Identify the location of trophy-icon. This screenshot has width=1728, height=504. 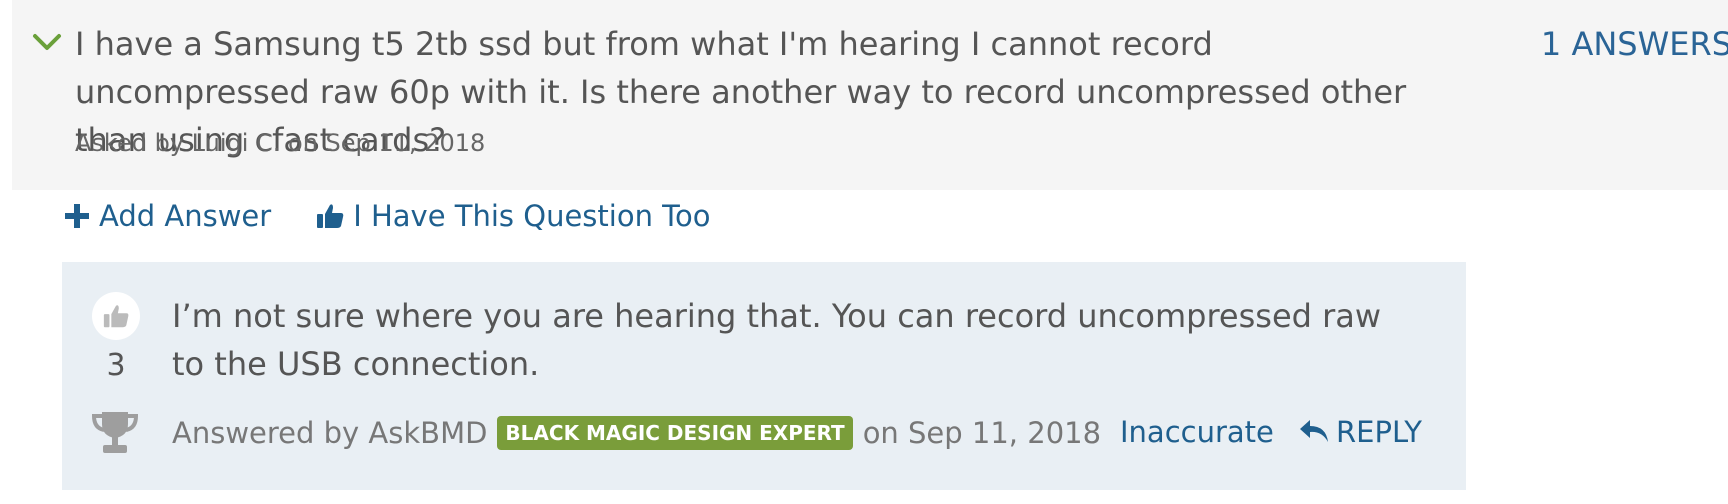
(115, 432).